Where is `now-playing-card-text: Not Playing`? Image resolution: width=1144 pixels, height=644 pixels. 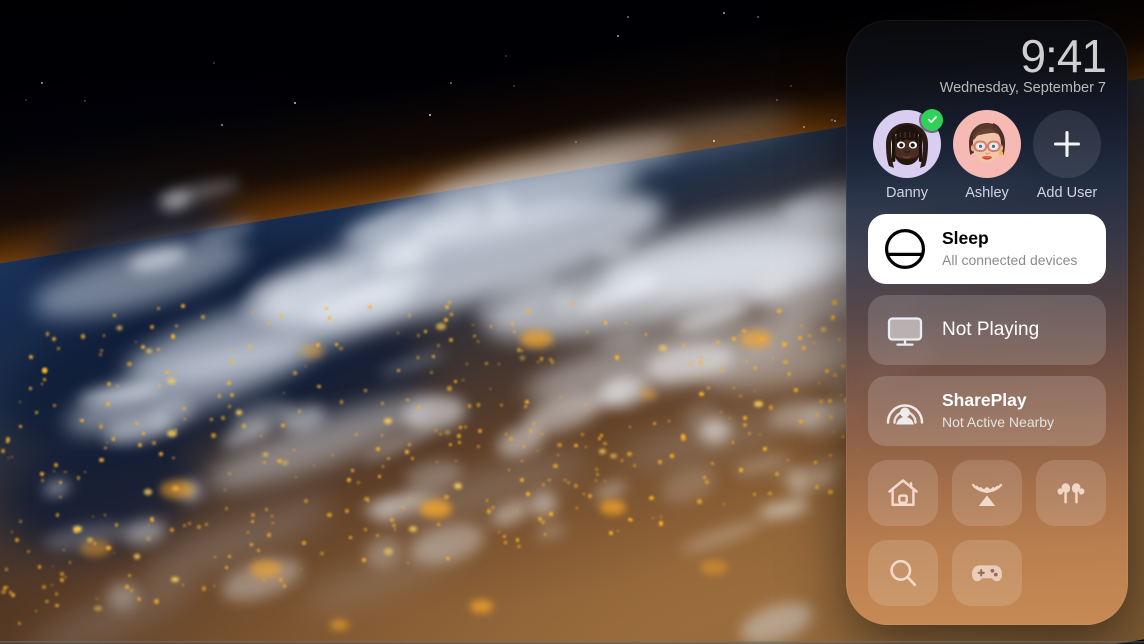 now-playing-card-text: Not Playing is located at coordinates (990, 329).